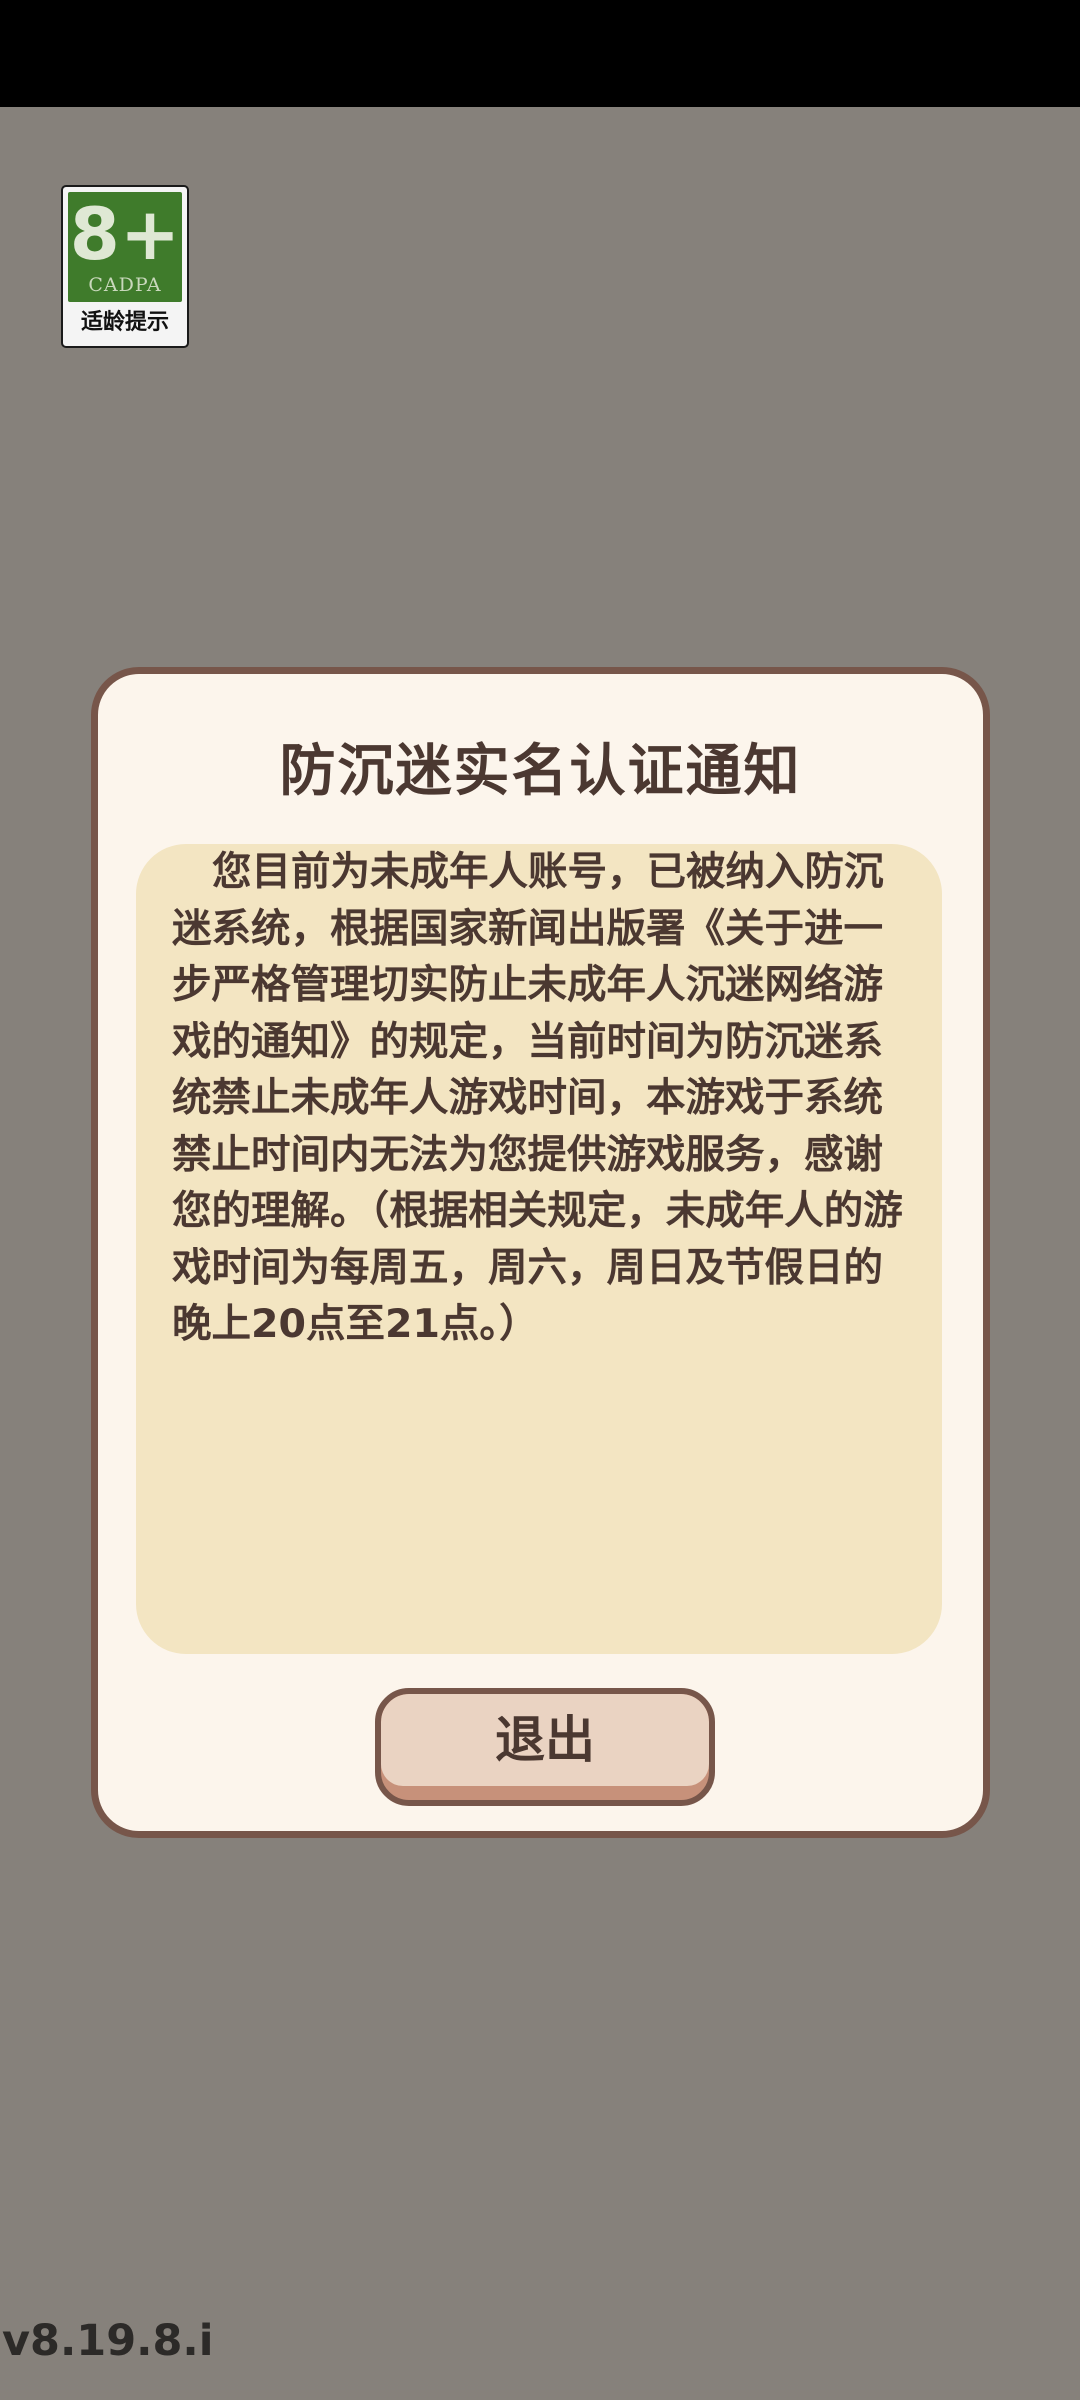 Image resolution: width=1080 pixels, height=2400 pixels. Describe the element at coordinates (125, 285) in the screenshot. I see `age-rating-organization: CADPA` at that location.